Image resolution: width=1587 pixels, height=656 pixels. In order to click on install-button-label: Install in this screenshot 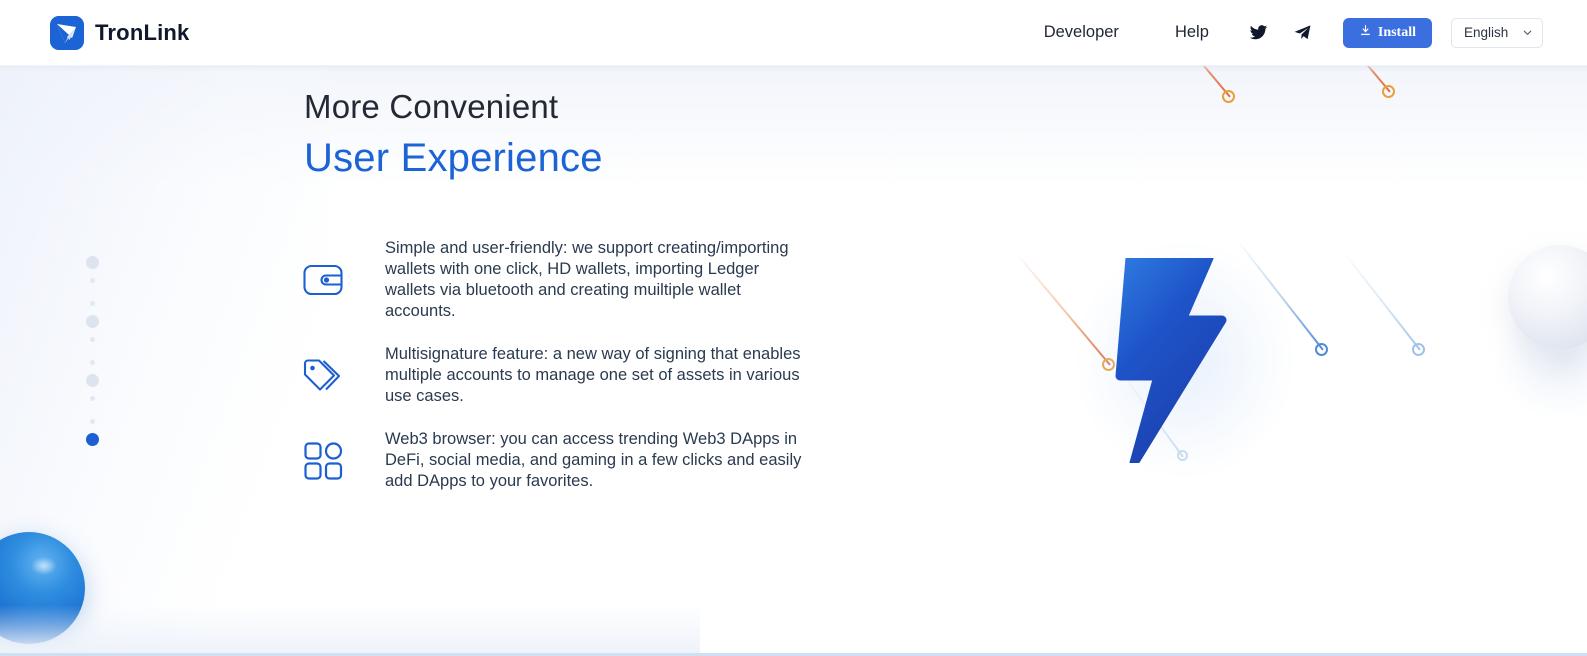, I will do `click(1396, 32)`.